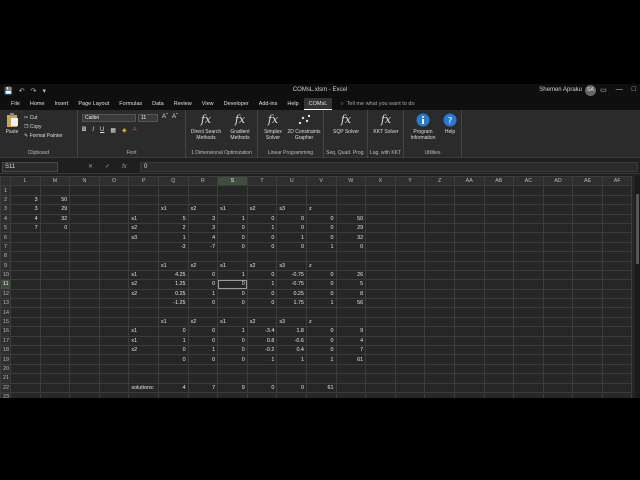  I want to click on cell-s20, so click(232, 369).